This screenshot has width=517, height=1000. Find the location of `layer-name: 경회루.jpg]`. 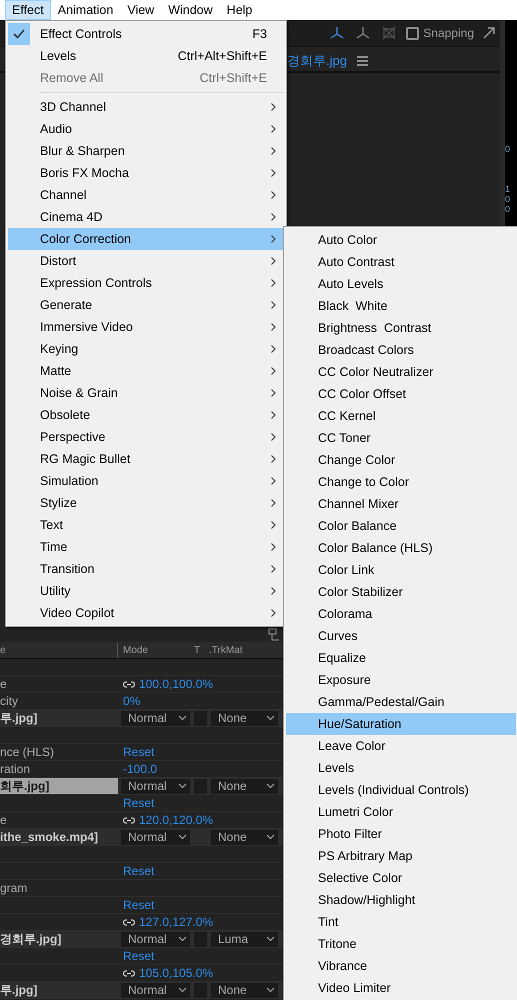

layer-name: 경회루.jpg] is located at coordinates (31, 939).